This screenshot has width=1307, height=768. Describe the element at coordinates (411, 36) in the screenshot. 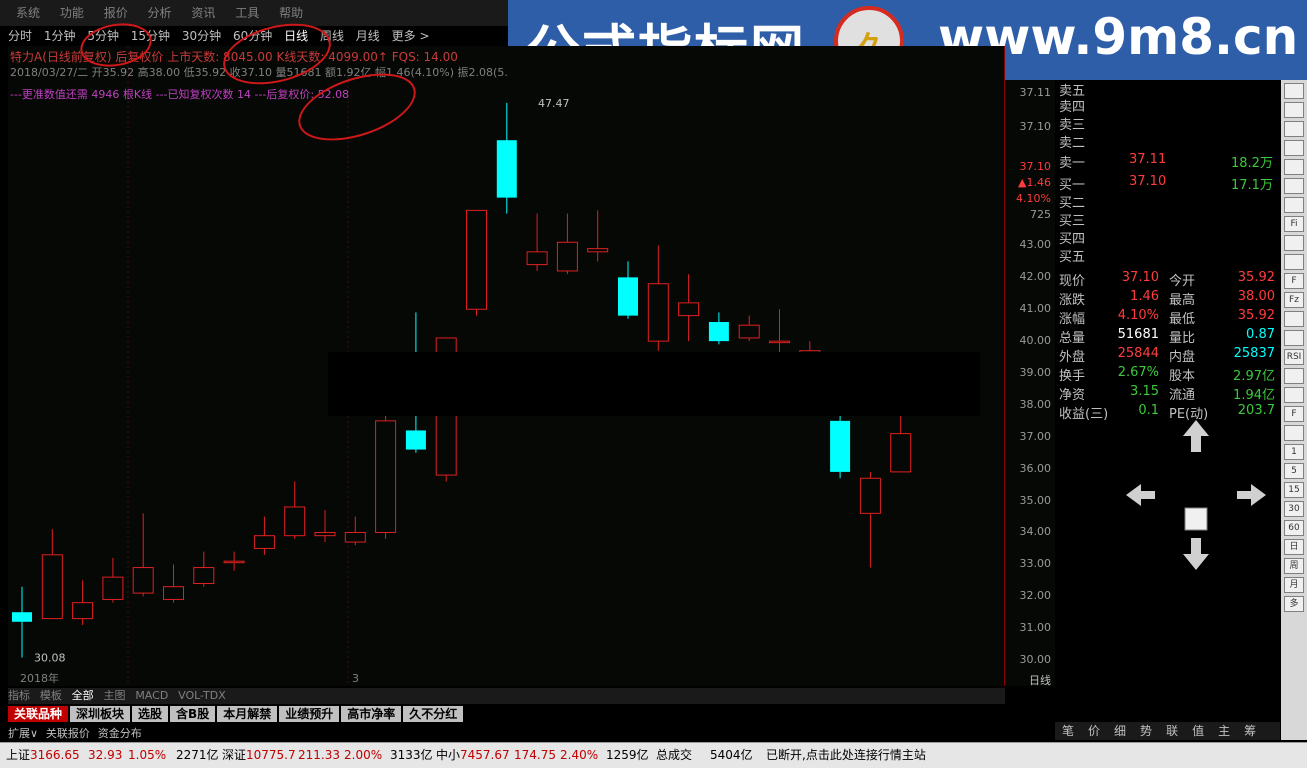

I see `period-tab-more: 更多 >` at that location.